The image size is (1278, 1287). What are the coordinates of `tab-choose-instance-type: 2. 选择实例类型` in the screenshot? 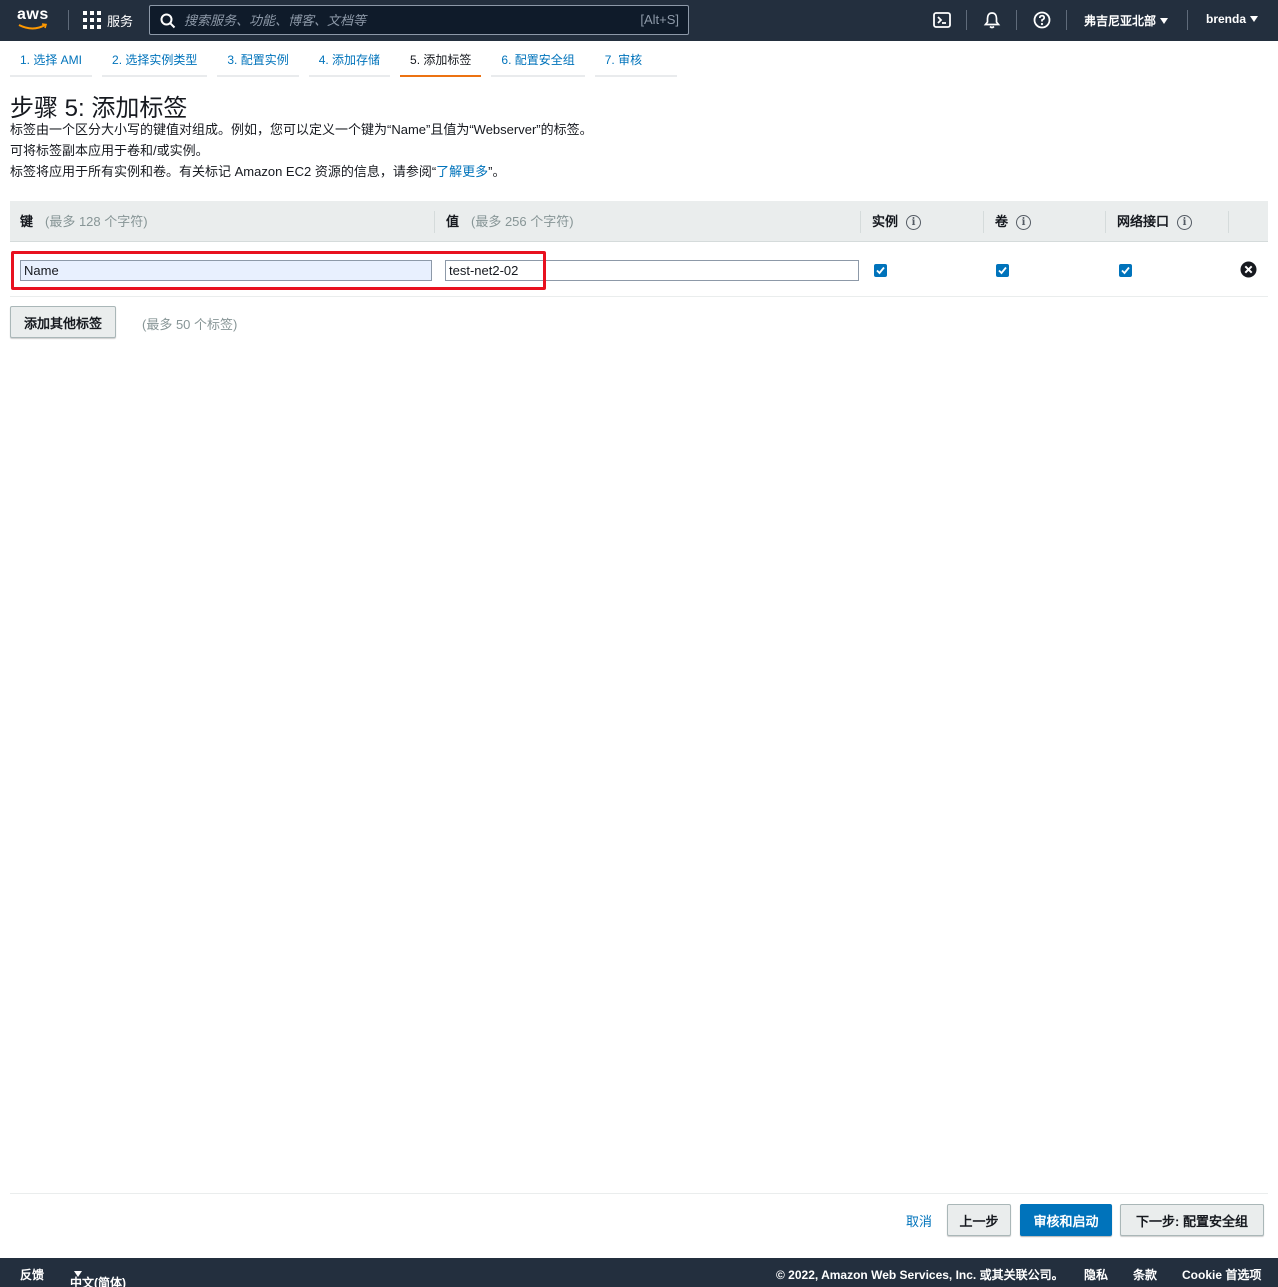 It's located at (155, 63).